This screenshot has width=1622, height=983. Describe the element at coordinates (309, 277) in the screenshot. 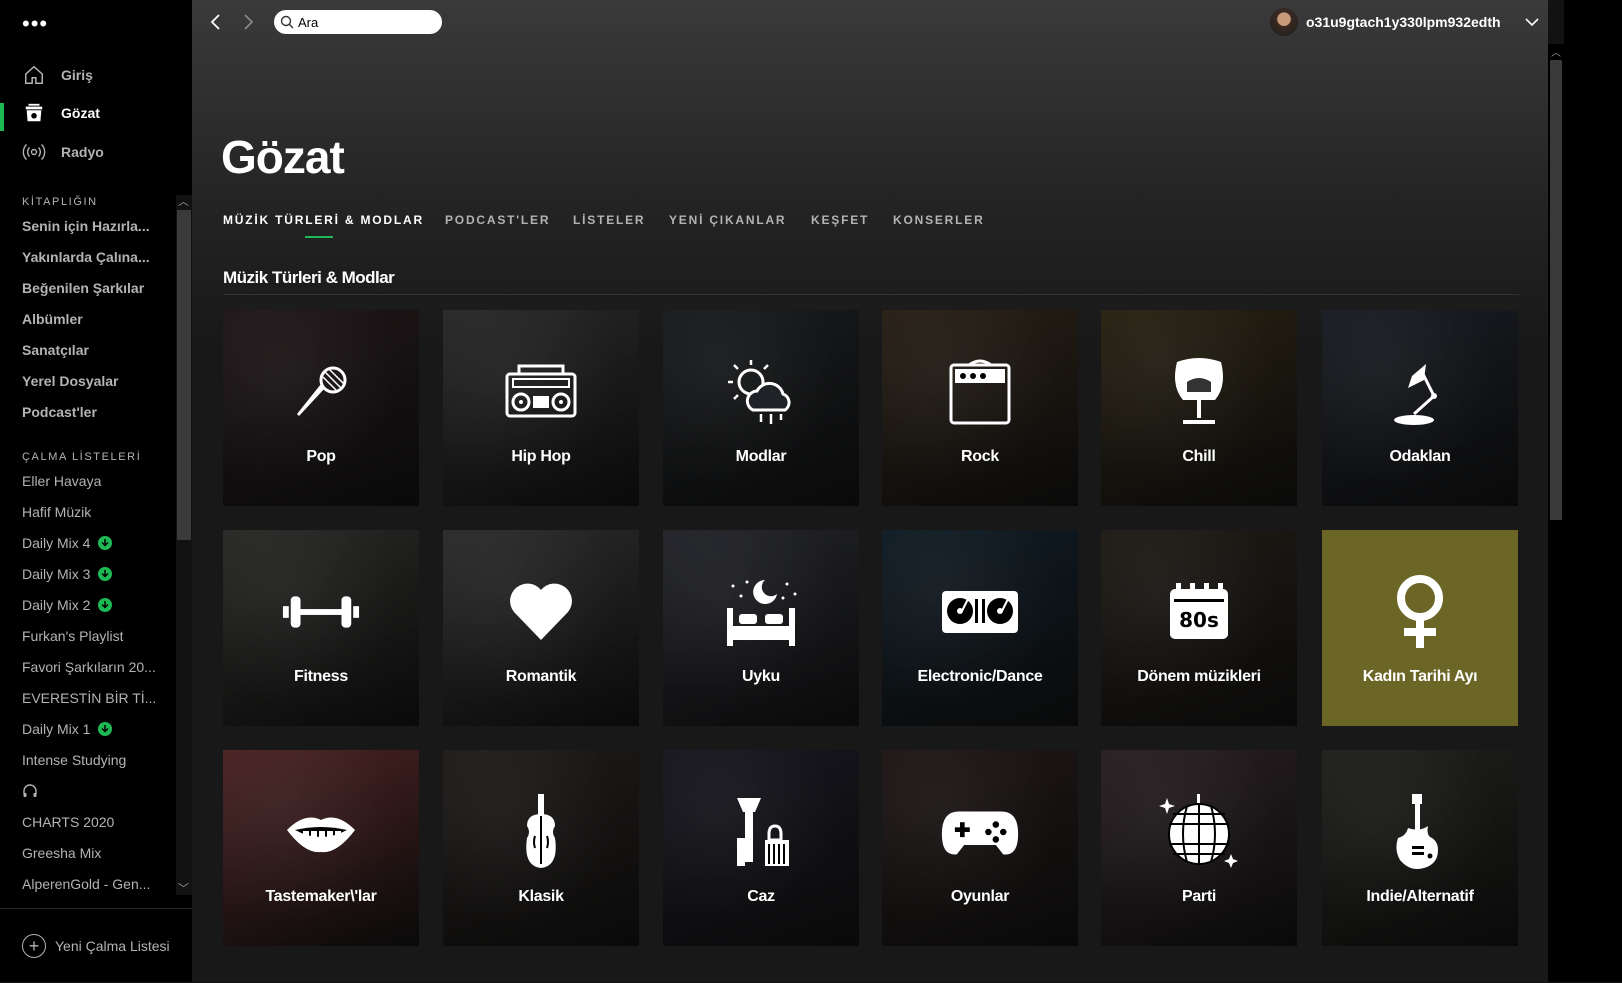

I see `section-title: Müzik Türleri & Modlar` at that location.